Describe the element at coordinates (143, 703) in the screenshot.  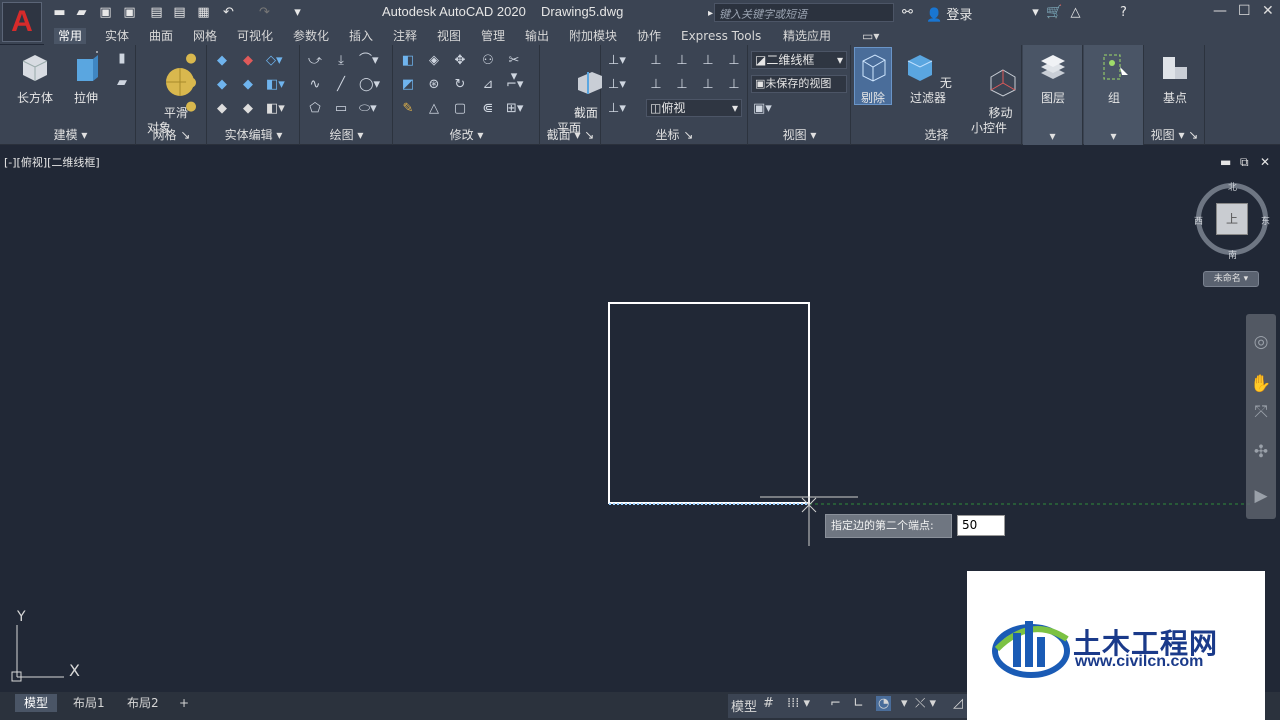
I see `tab-layout2: 布局2` at that location.